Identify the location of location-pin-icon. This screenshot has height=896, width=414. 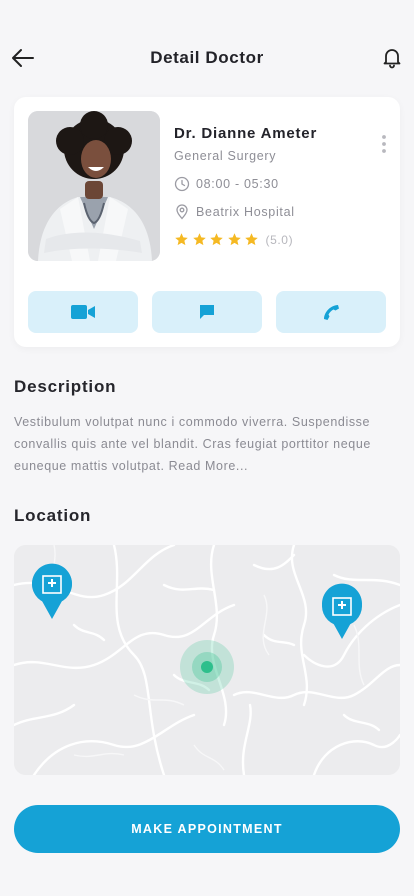
(182, 212).